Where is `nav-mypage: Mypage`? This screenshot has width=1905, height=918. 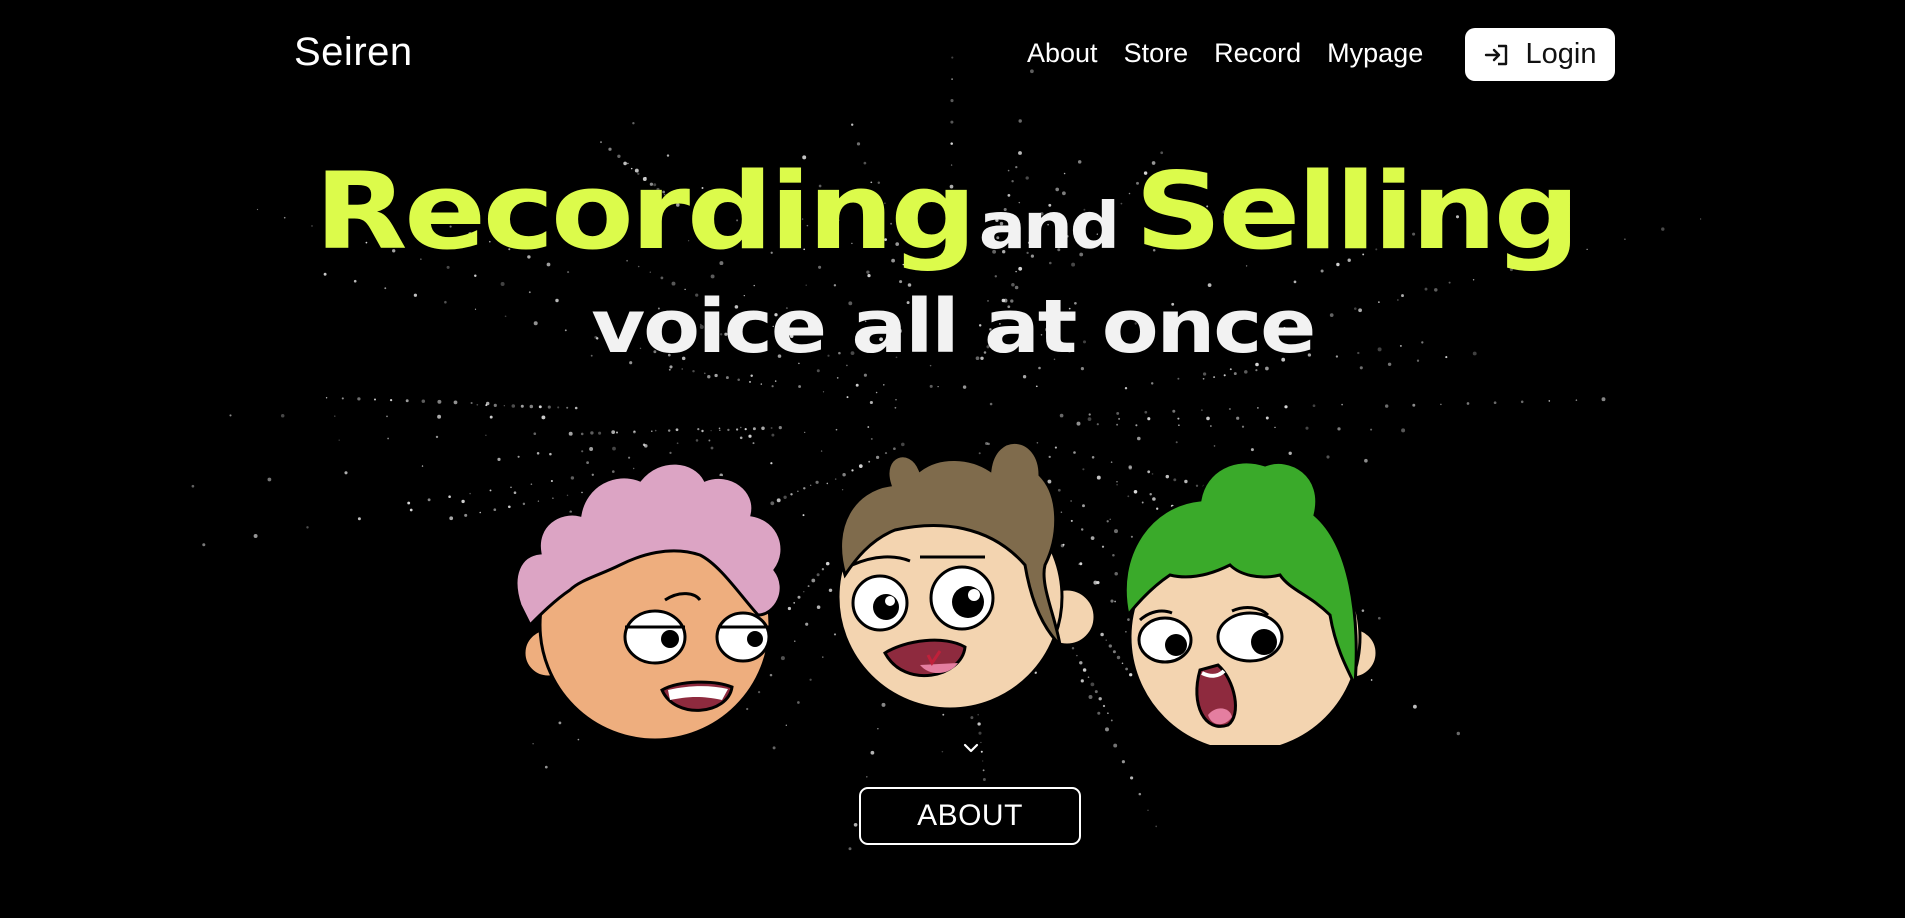 nav-mypage: Mypage is located at coordinates (1375, 53).